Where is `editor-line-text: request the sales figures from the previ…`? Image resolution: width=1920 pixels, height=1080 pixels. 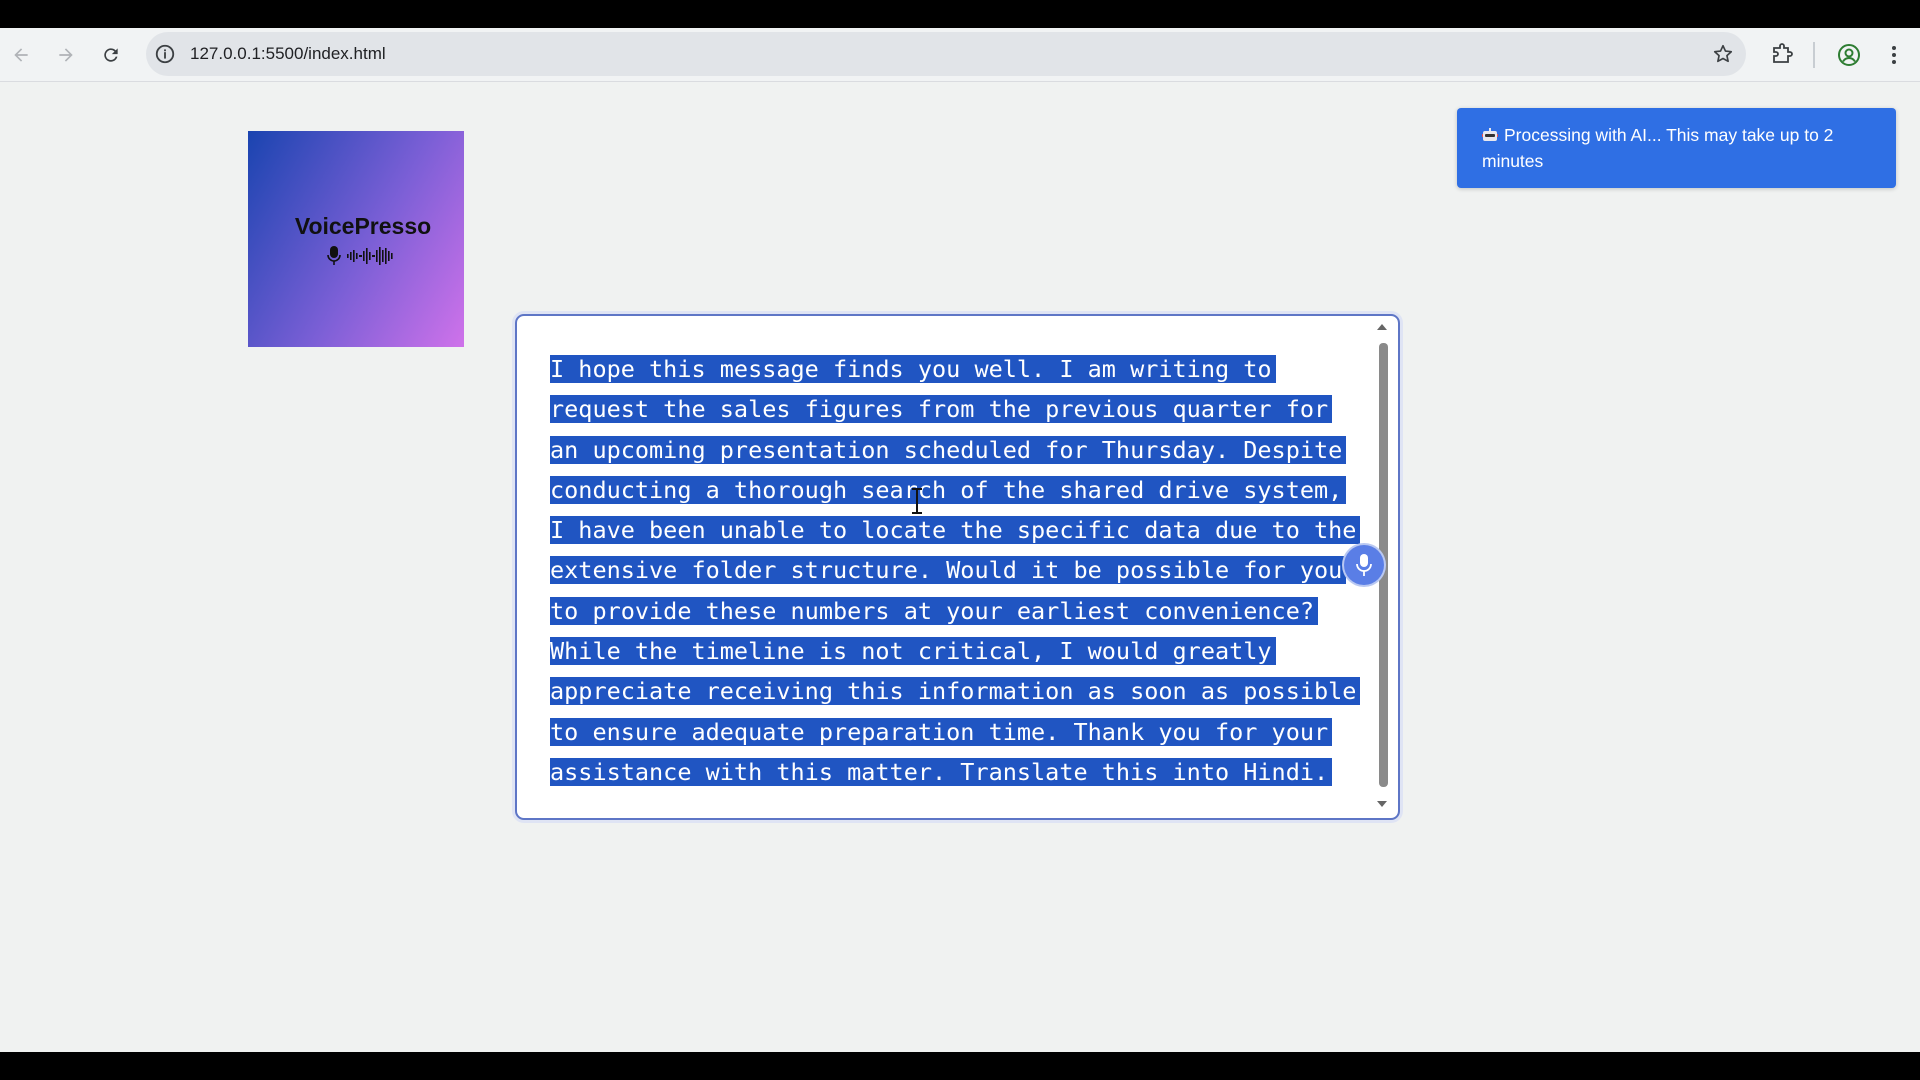
editor-line-text: request the sales figures from the previ… is located at coordinates (941, 409).